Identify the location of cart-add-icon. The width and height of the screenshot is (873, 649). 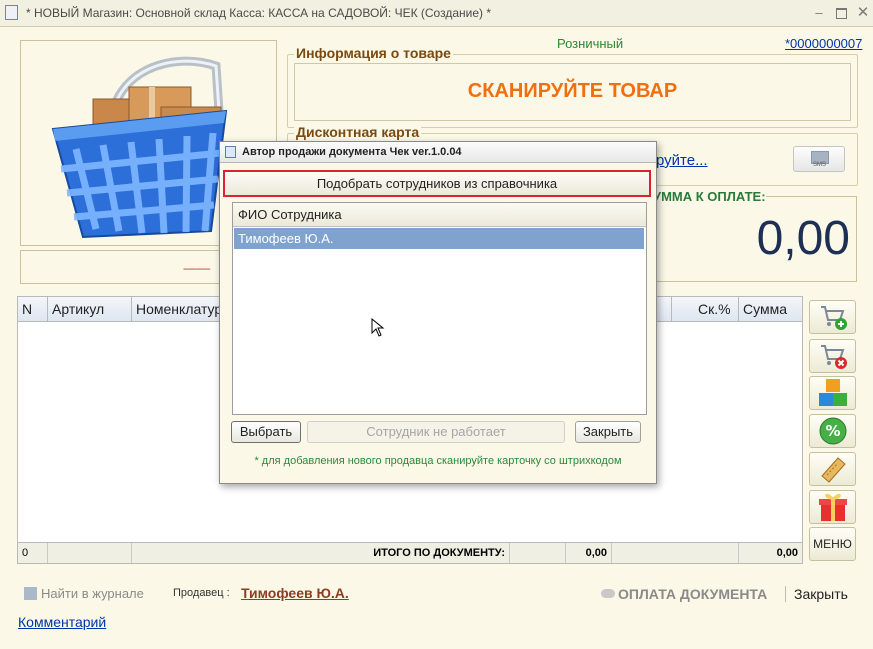
(833, 318).